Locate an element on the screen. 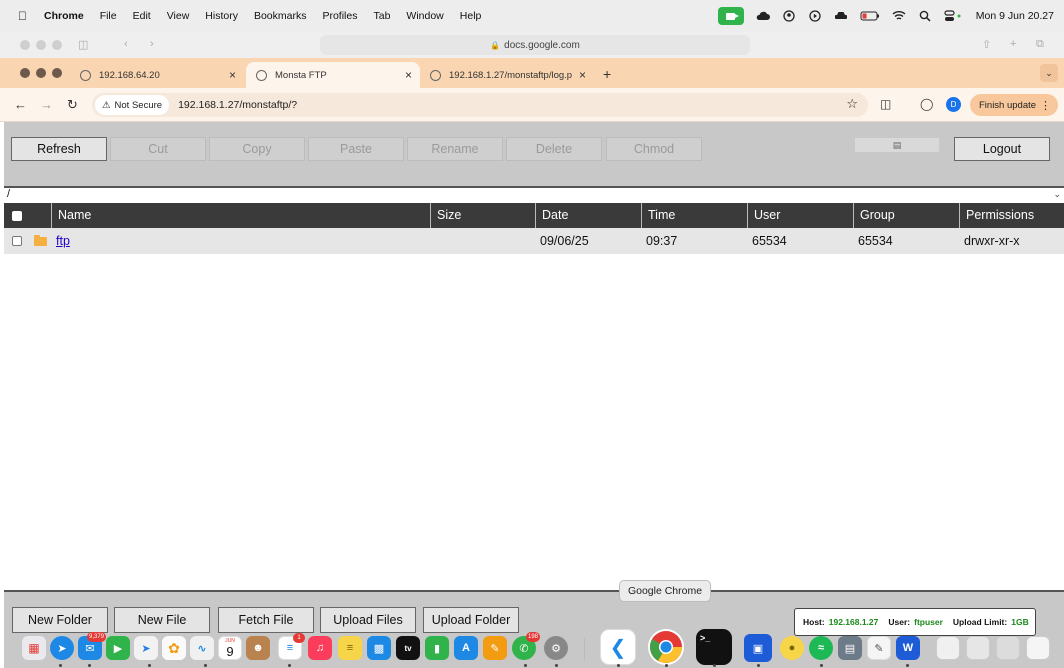  sidebar-toggle-icon: ◫ is located at coordinates (83, 44).